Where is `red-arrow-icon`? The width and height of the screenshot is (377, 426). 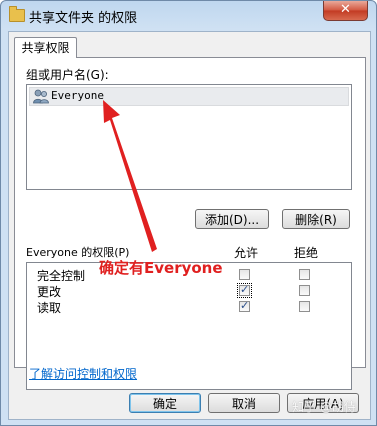 red-arrow-icon is located at coordinates (130, 176).